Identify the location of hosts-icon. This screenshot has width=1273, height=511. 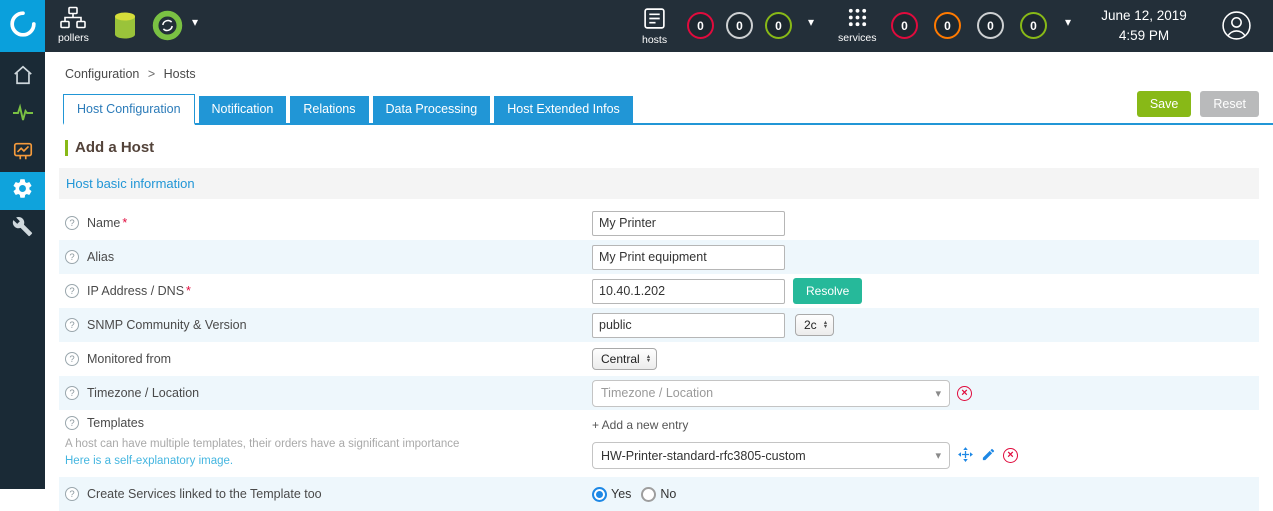
(654, 18).